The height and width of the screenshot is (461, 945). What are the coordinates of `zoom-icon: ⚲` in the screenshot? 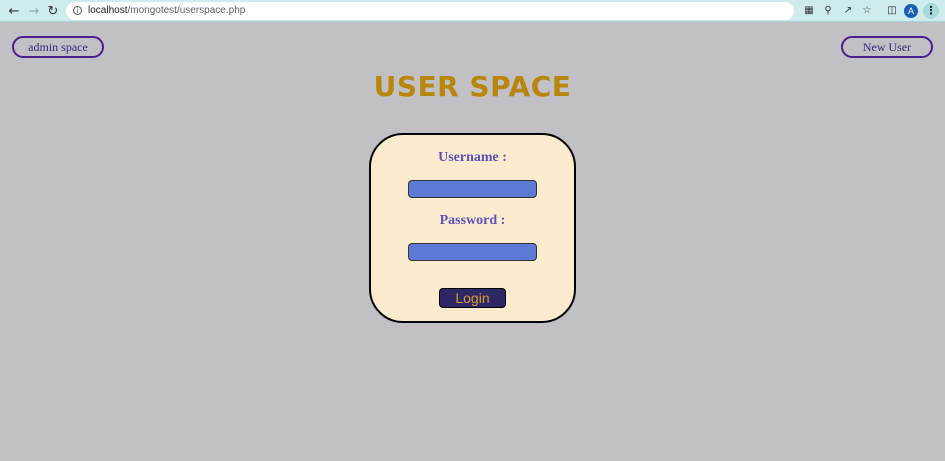 It's located at (828, 11).